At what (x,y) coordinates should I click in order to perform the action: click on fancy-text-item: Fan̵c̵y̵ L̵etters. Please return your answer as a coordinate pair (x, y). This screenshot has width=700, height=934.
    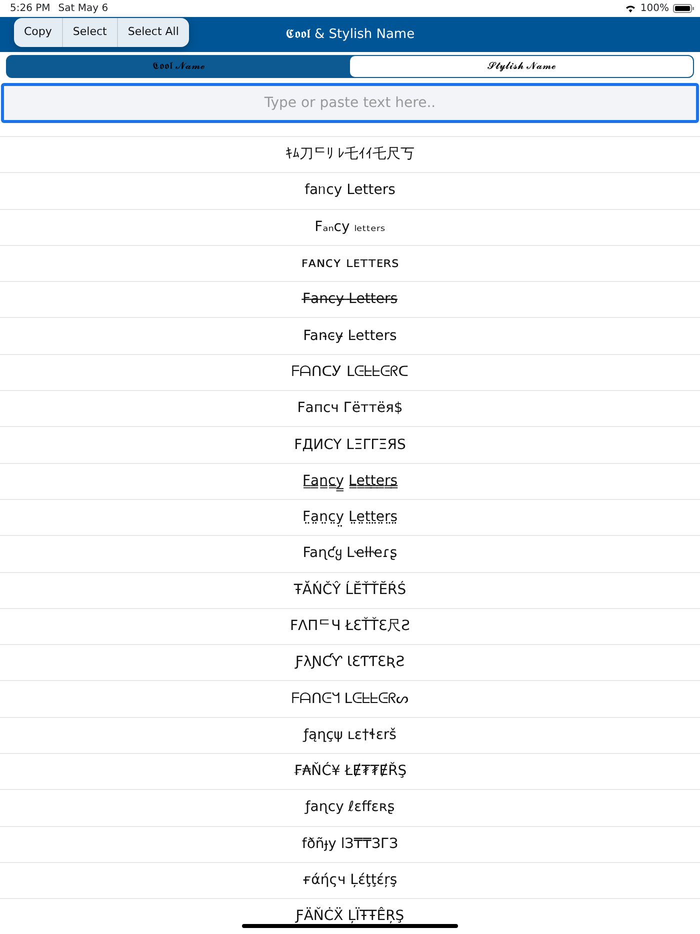
    Looking at the image, I should click on (350, 336).